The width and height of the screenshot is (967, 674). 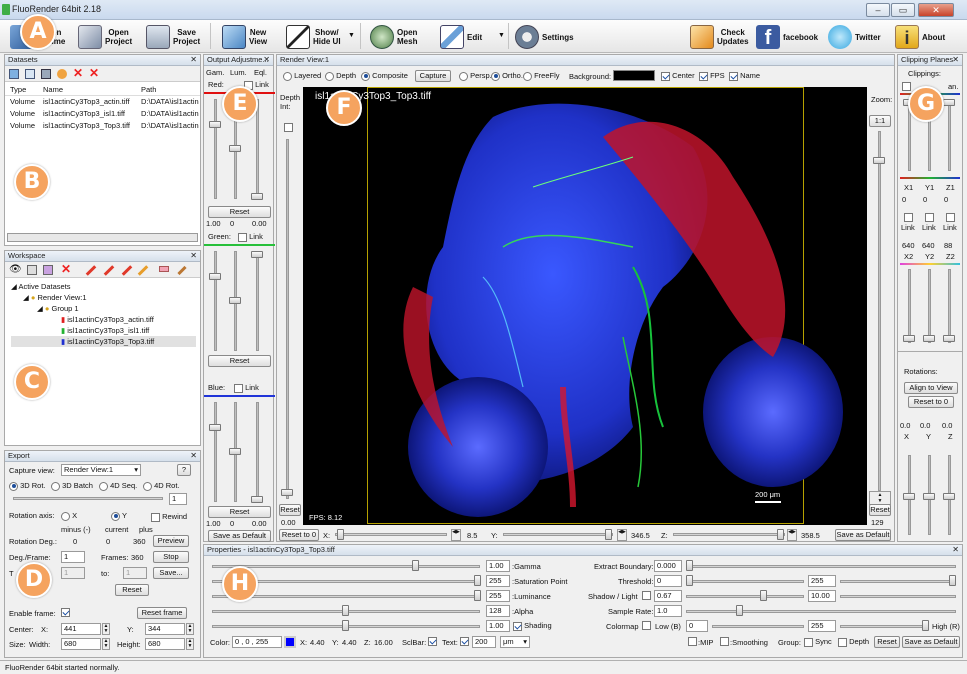 What do you see at coordinates (215, 301) in the screenshot?
I see `green-gamma-slider` at bounding box center [215, 301].